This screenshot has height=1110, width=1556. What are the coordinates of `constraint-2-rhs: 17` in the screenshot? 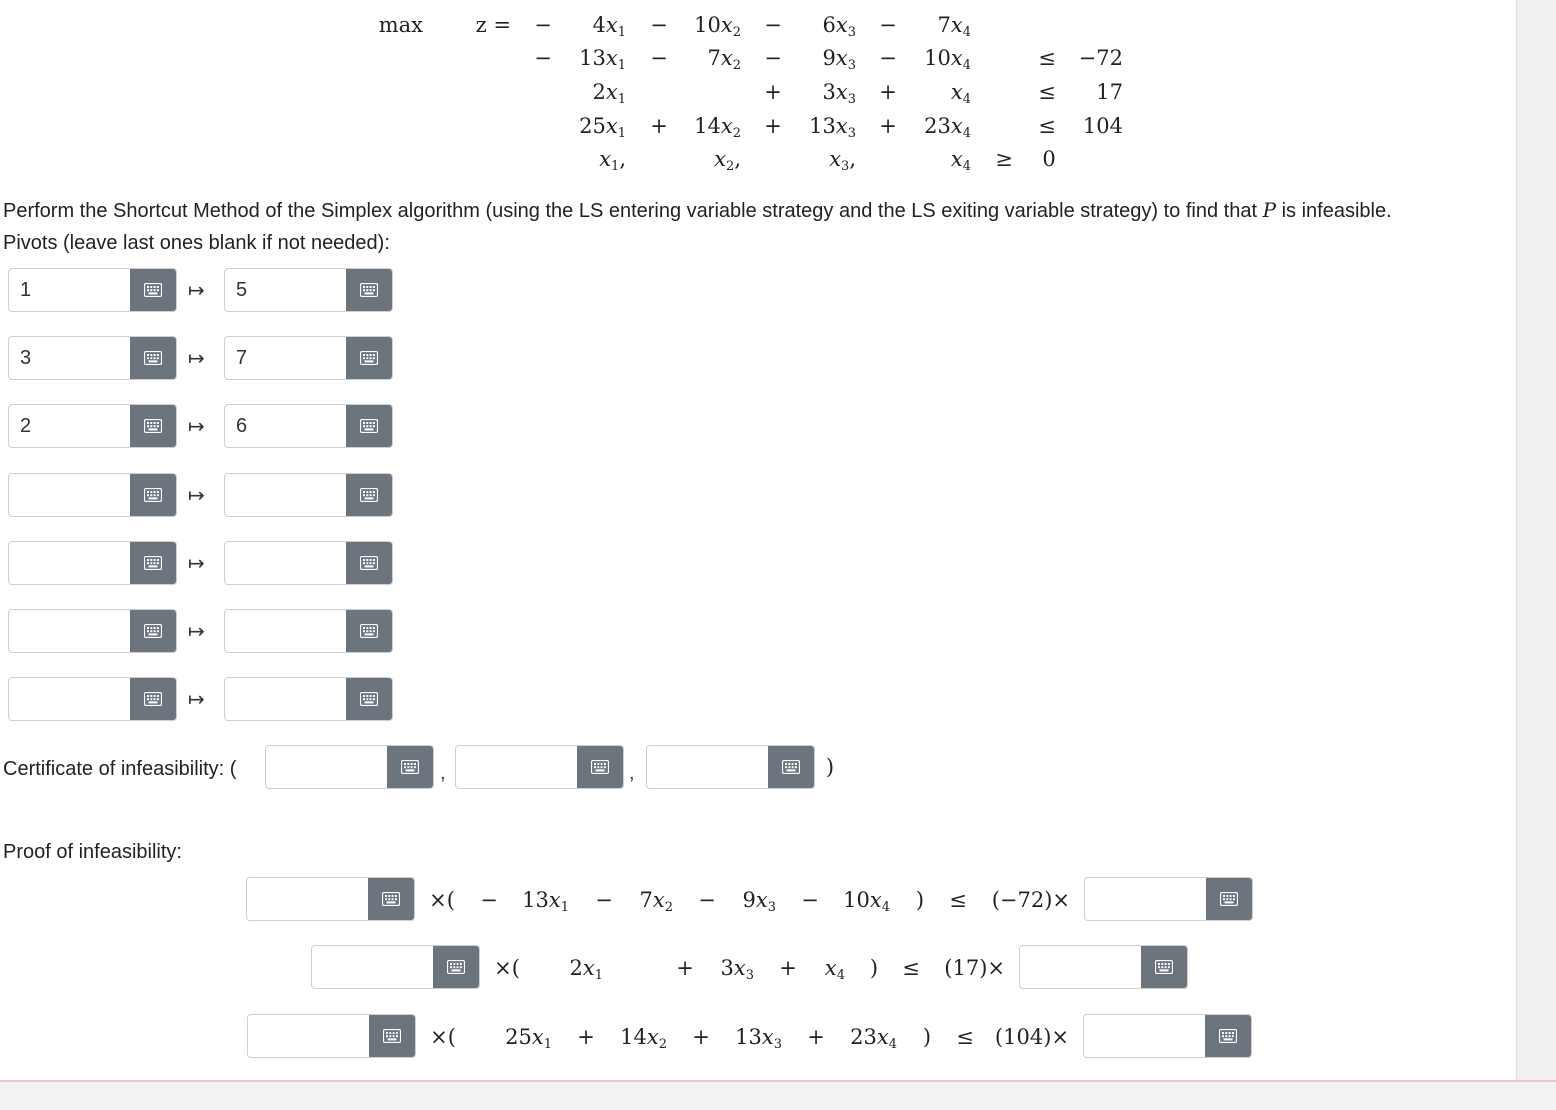 It's located at (1109, 92).